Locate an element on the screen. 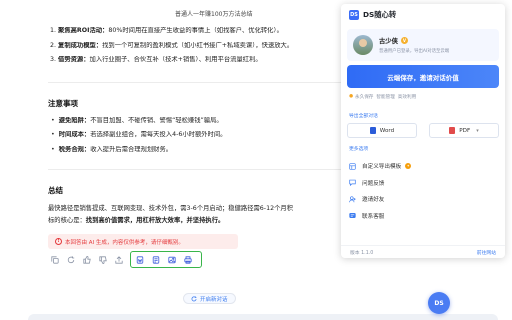 Image resolution: width=512 pixels, height=320 pixels. warning-text: 本回答由 AI 生成，内容仅供参考，请仔细甄别。 is located at coordinates (124, 242).